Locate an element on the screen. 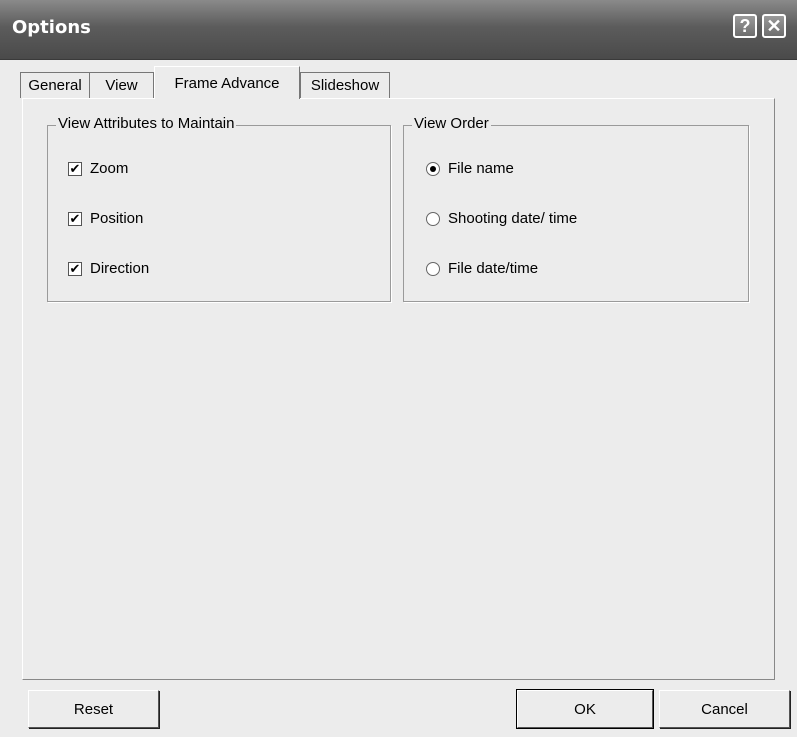 The width and height of the screenshot is (797, 737). zoom-check-box: ✔ is located at coordinates (75, 168).